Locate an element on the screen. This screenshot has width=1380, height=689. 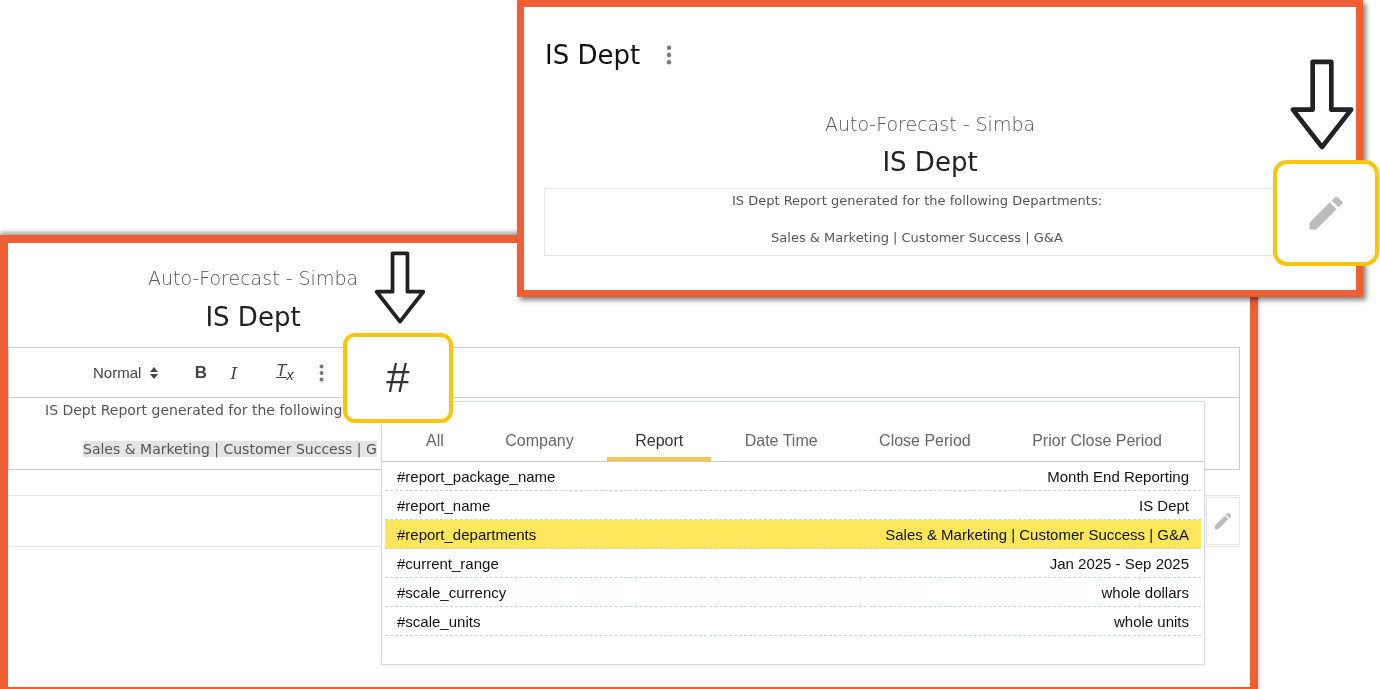
tag-value: Month End Reporting is located at coordinates (1118, 476).